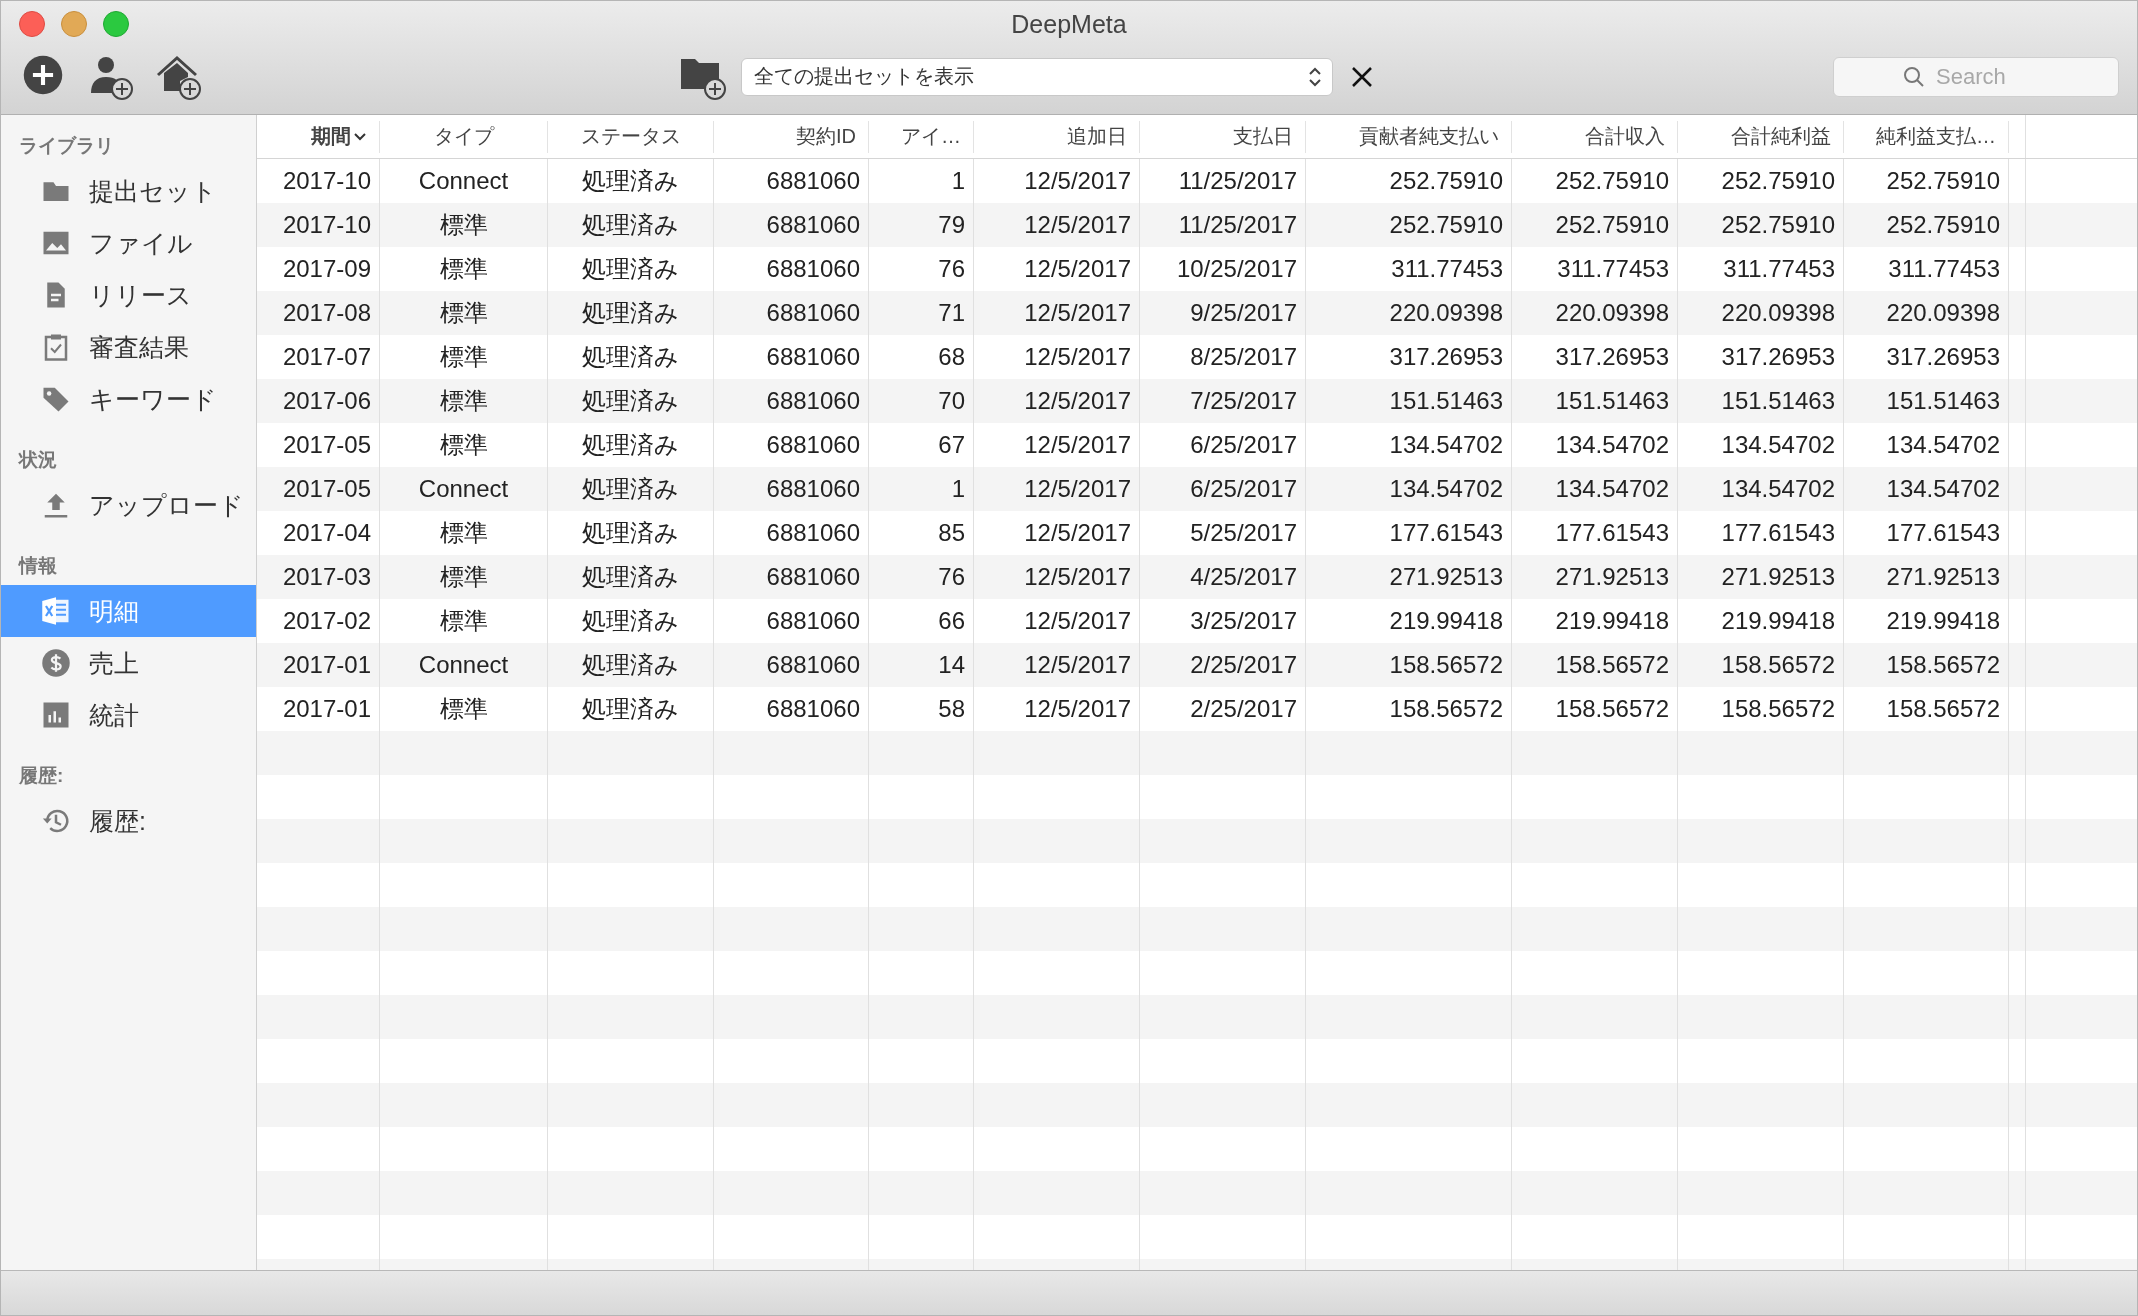 The height and width of the screenshot is (1316, 2138). Describe the element at coordinates (1409, 136) in the screenshot. I see `column-header: 貢献者純支払い` at that location.